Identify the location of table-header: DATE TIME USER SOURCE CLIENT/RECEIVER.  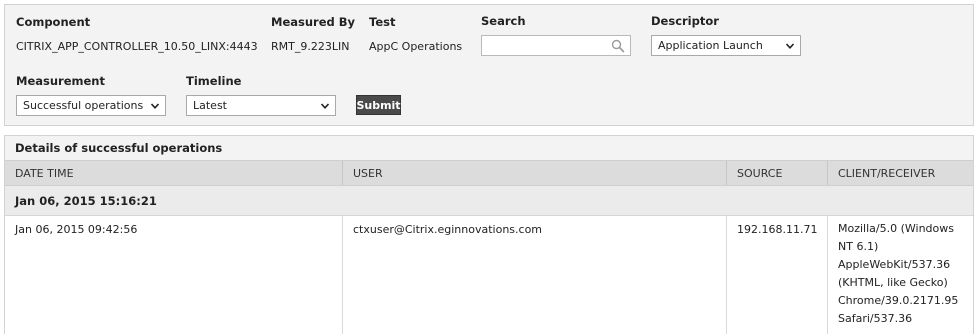
(489, 173).